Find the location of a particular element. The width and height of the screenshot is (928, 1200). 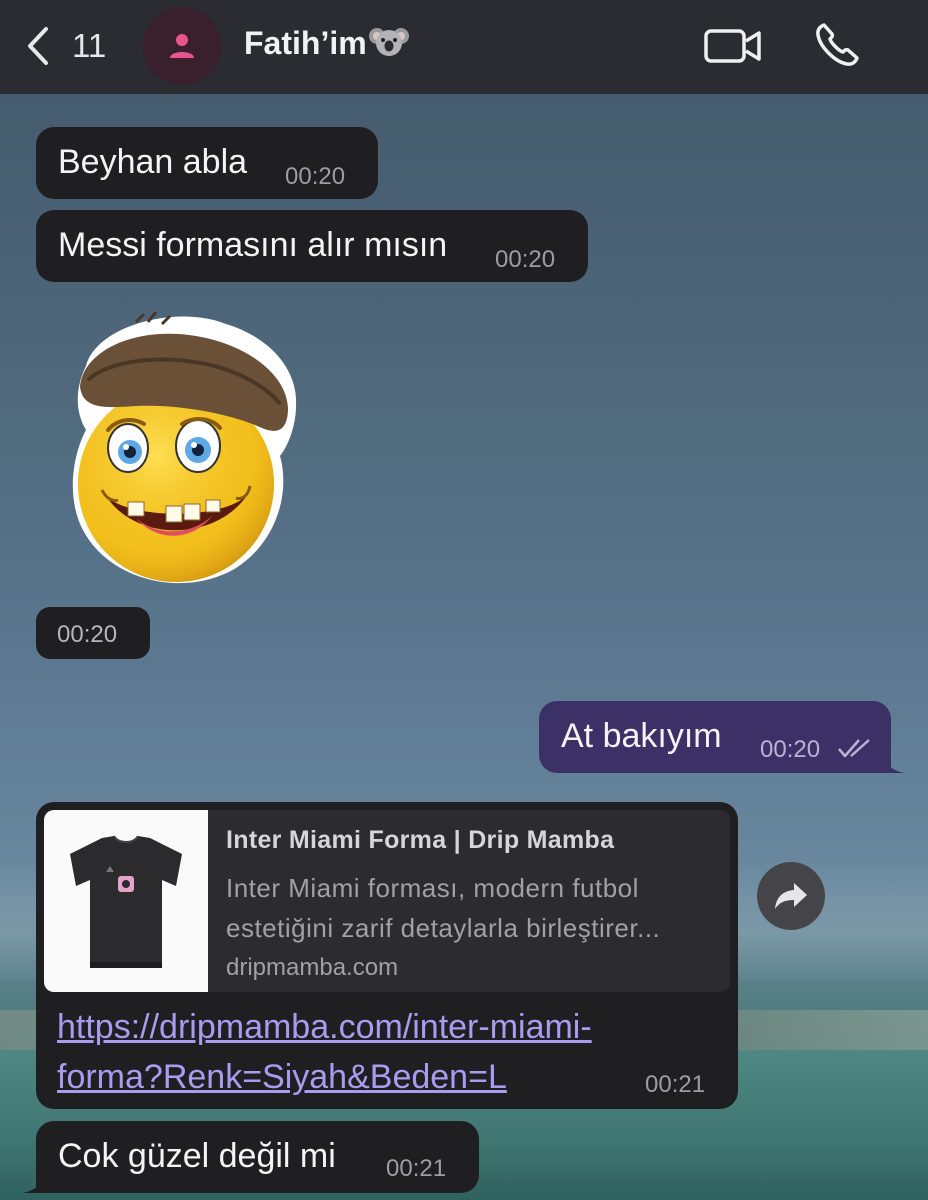

black-jersey-thumbnail is located at coordinates (126, 901).